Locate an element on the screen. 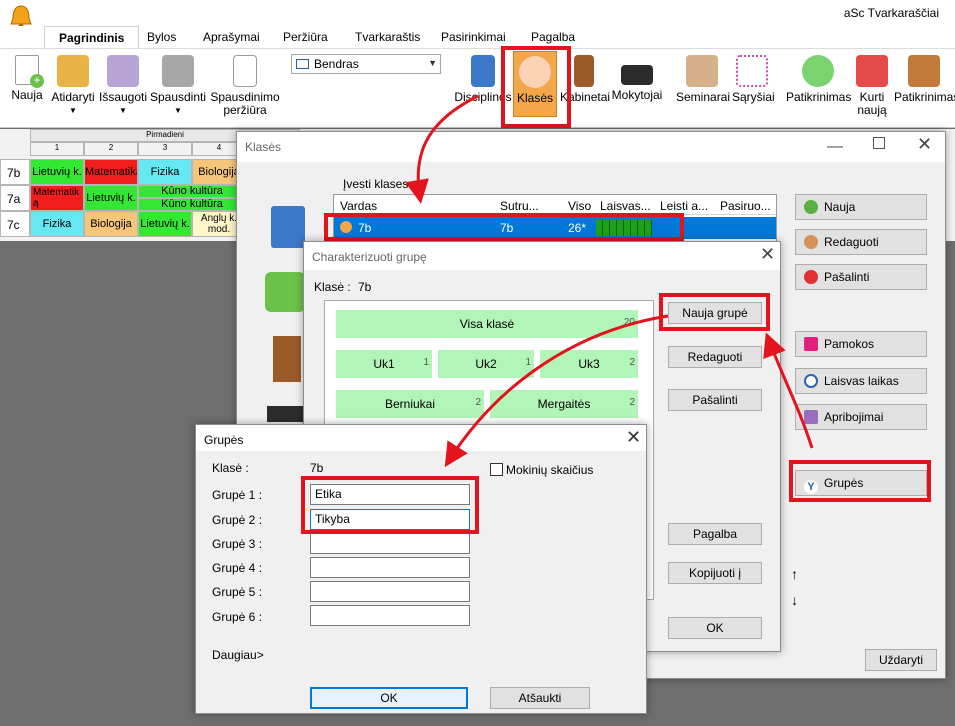 The image size is (955, 726). arrow-classes-to-row is located at coordinates (442, 149).